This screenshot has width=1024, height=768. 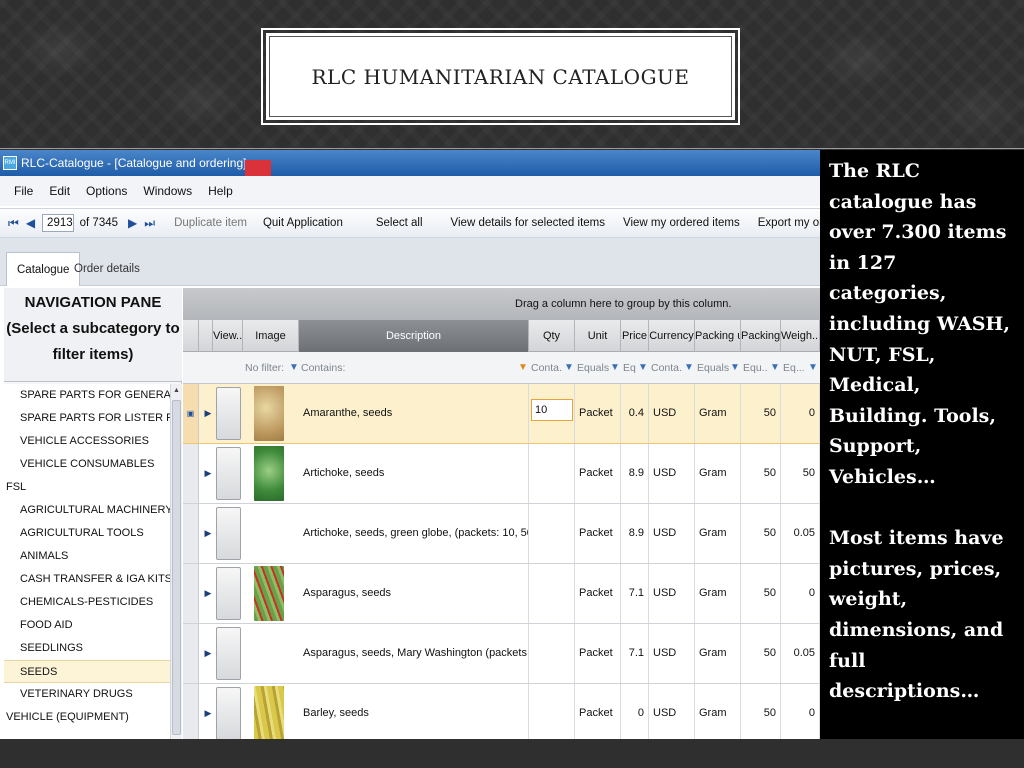 I want to click on category-item: VEHICLE (EQUIPMENT), so click(x=87, y=717).